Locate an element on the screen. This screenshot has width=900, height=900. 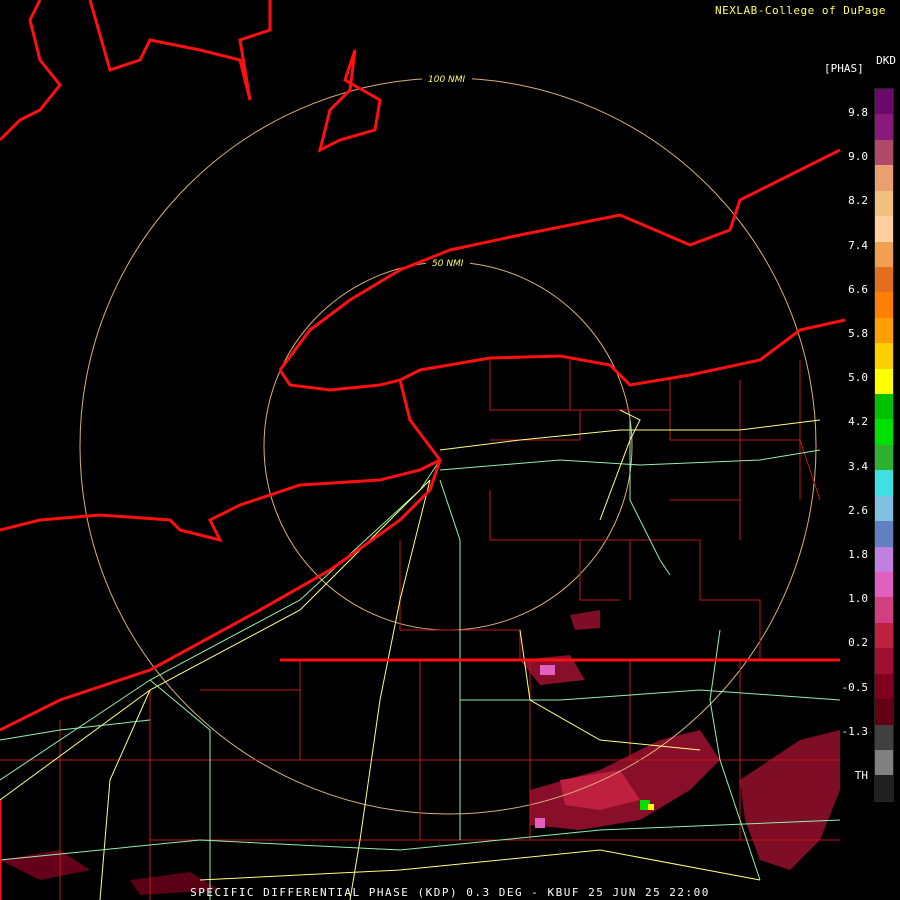
product-code: DKD is located at coordinates (886, 60).